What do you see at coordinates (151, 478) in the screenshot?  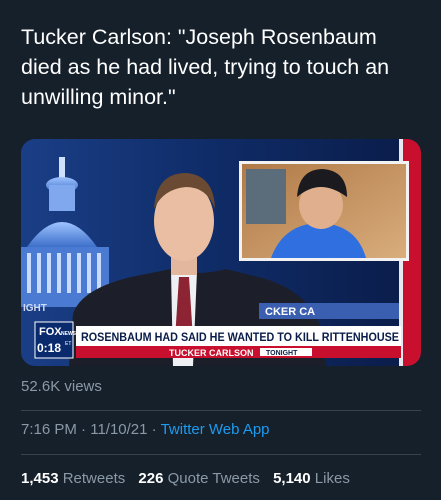 I see `quote-tweets-count: 226` at bounding box center [151, 478].